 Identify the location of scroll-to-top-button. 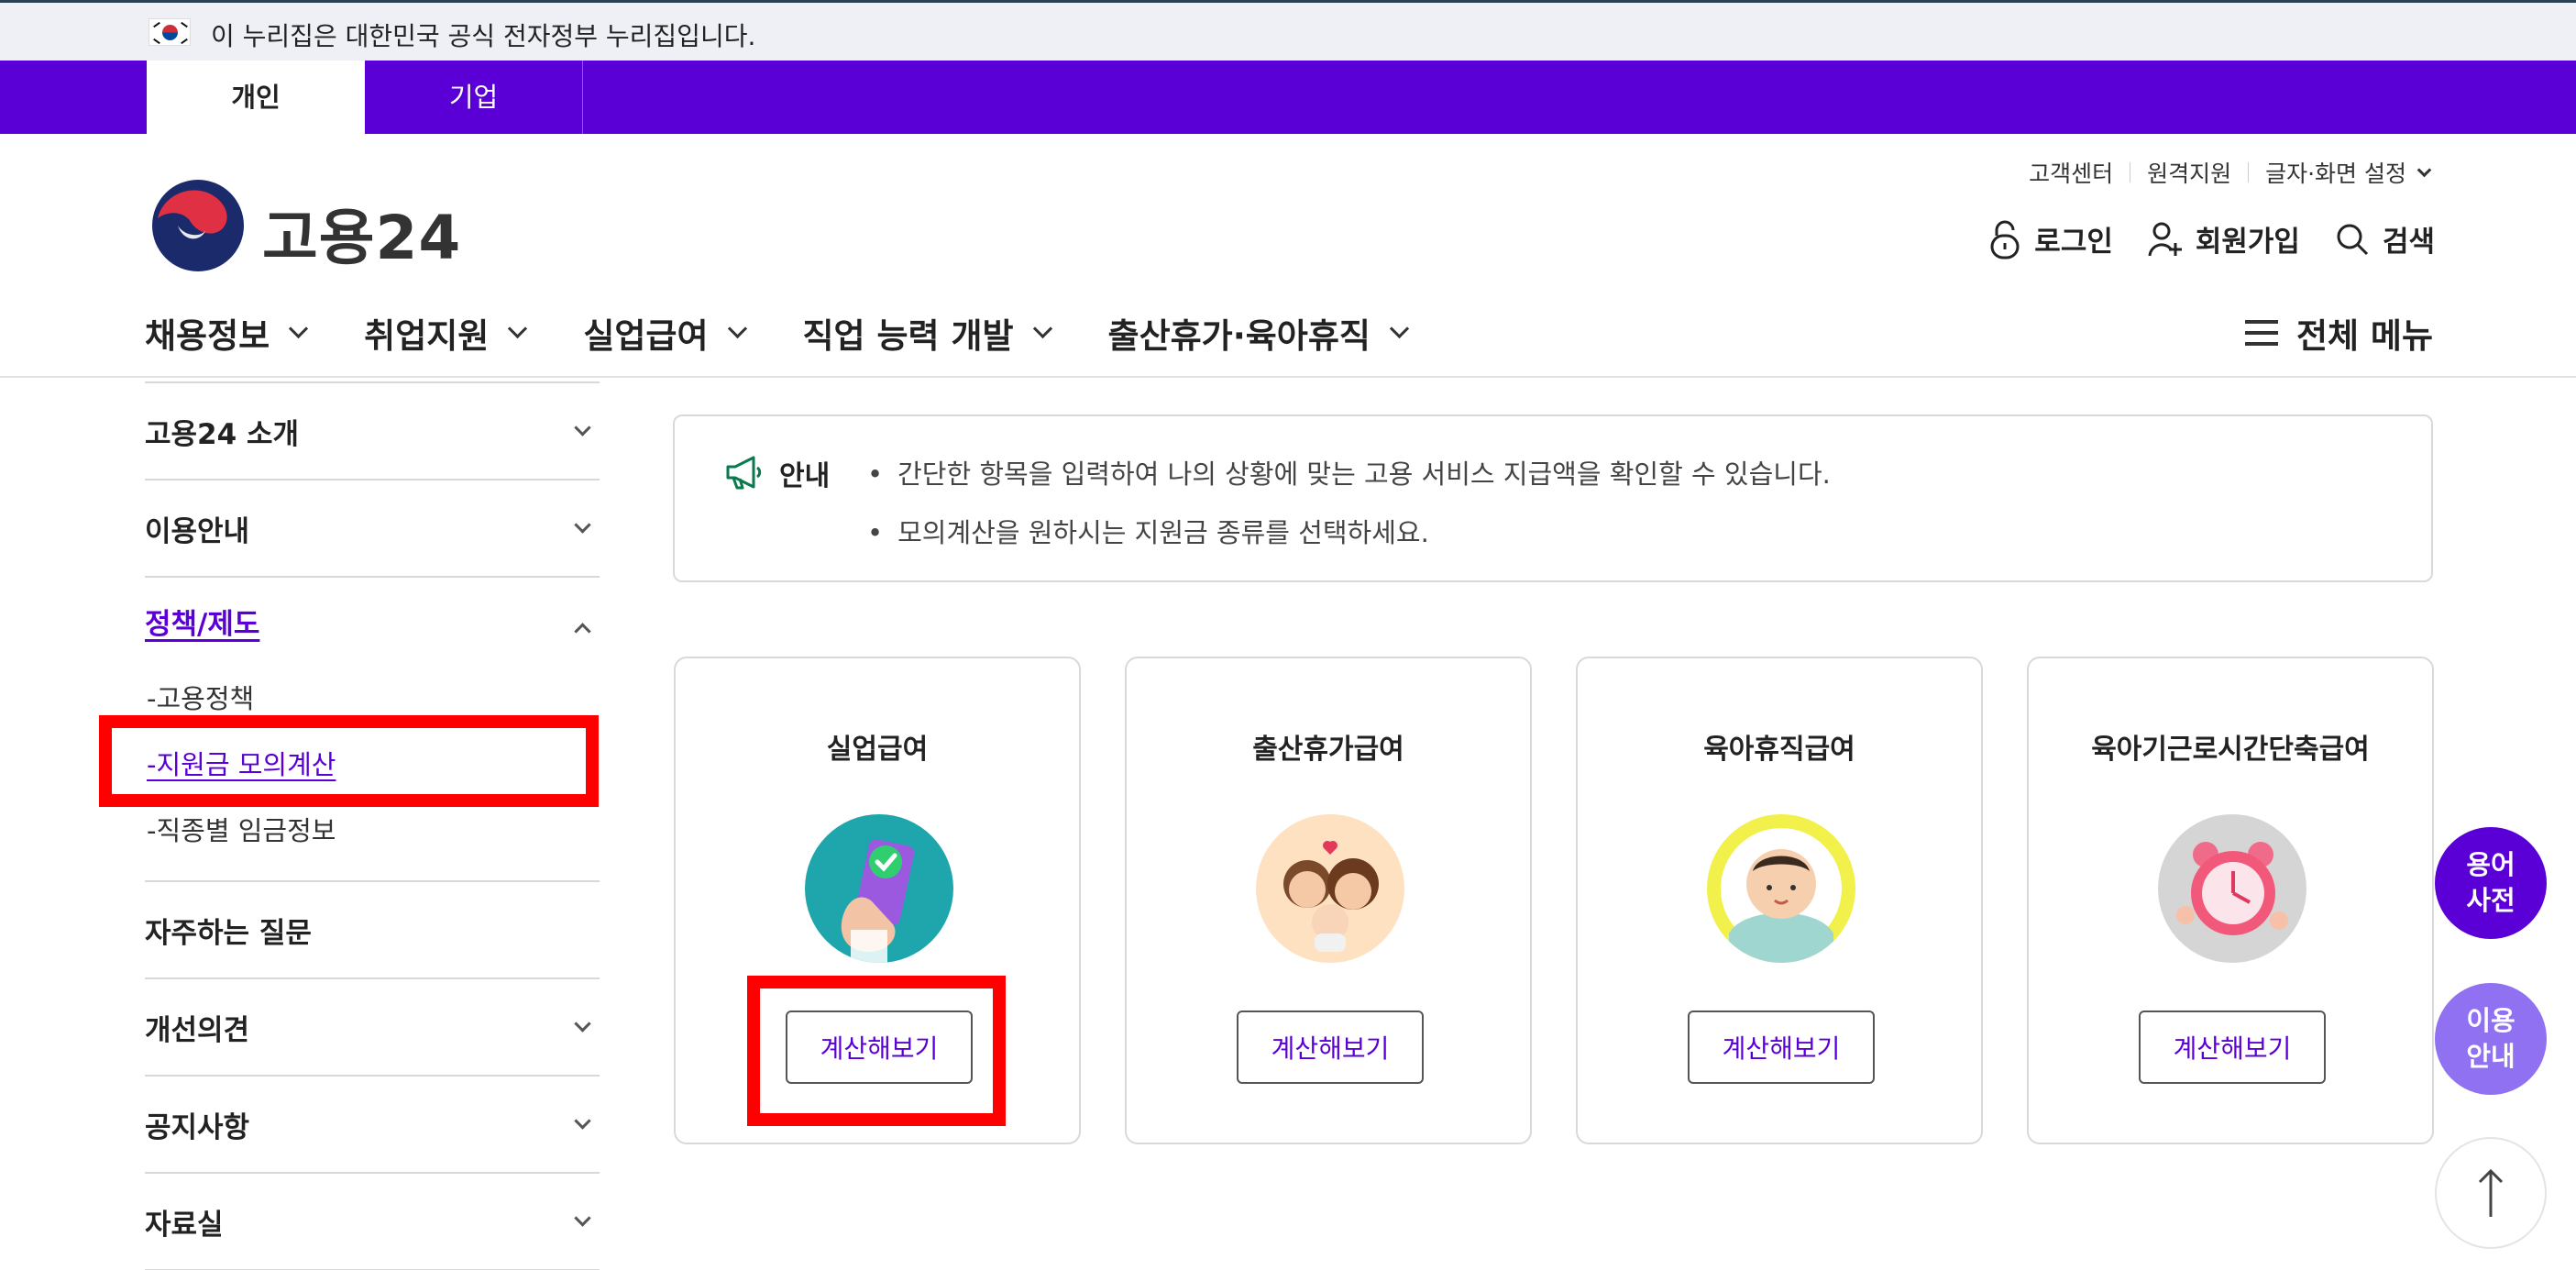
(2491, 1193).